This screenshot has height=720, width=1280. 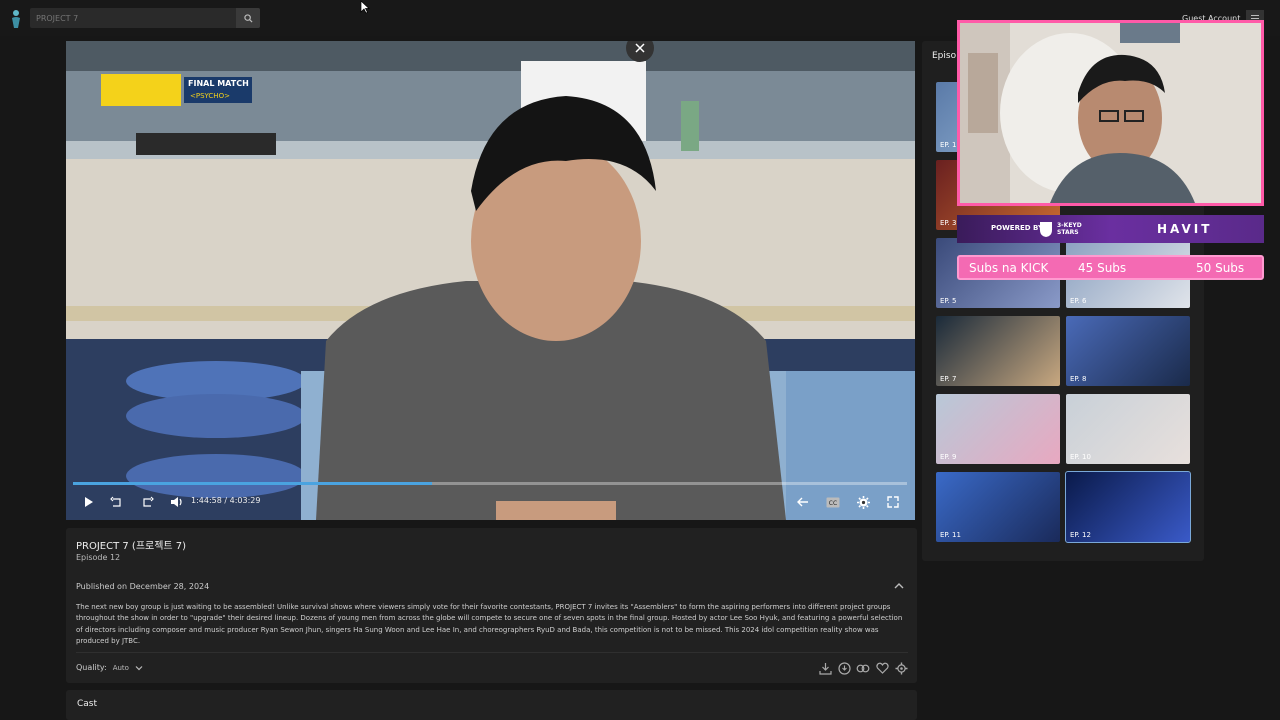 I want to click on episodes-heading: Episo, so click(x=944, y=56).